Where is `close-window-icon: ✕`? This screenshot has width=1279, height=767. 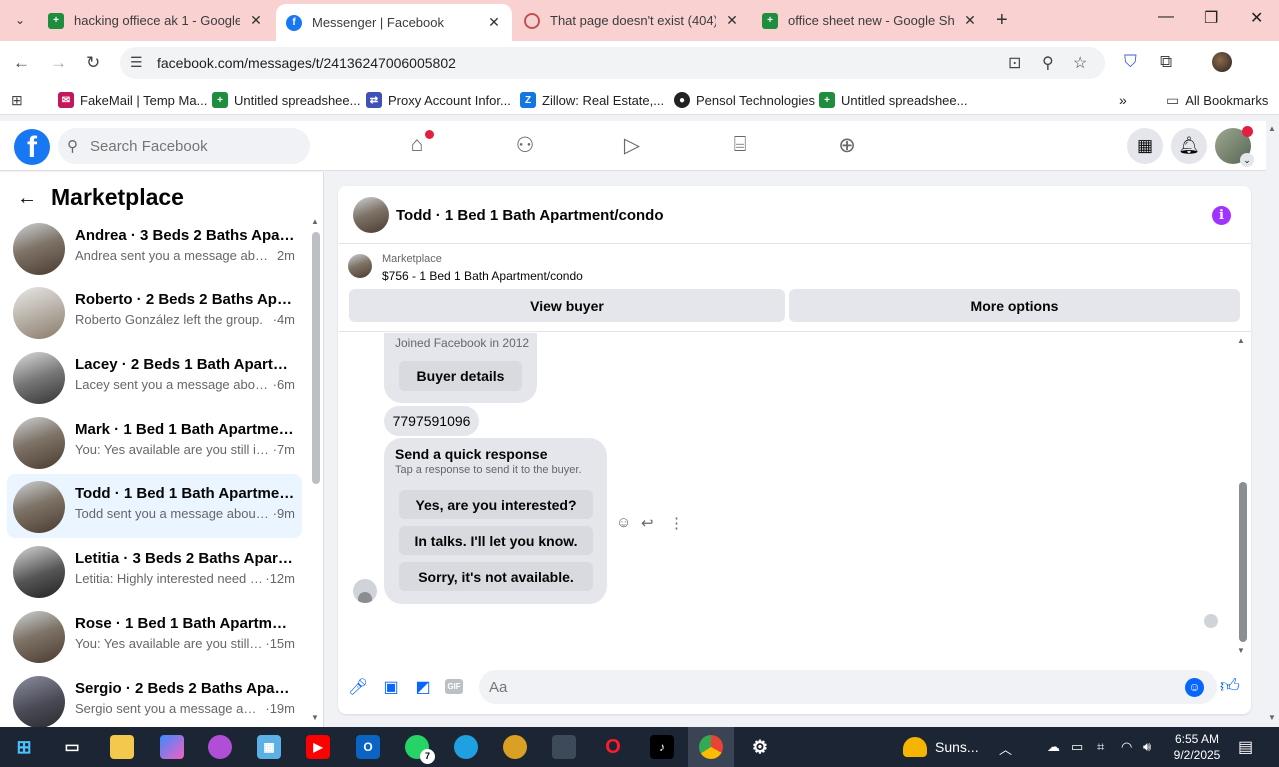 close-window-icon: ✕ is located at coordinates (1256, 18).